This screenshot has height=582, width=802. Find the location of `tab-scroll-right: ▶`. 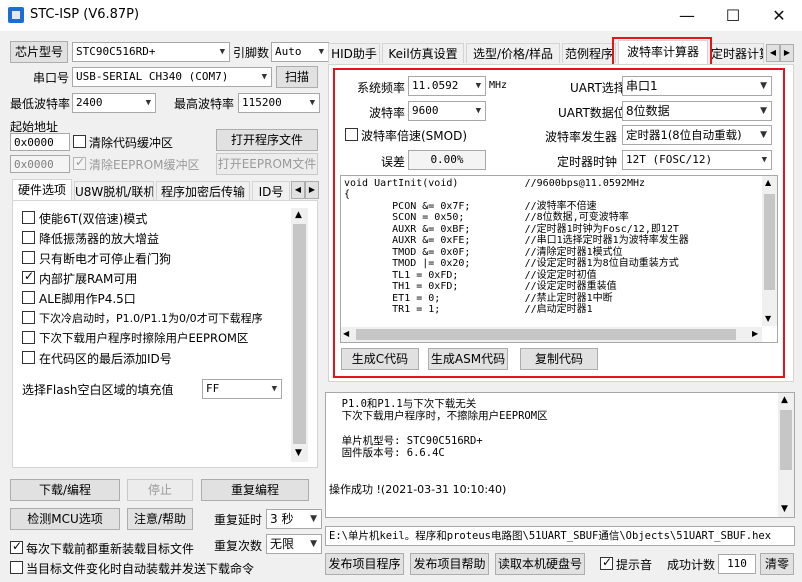

tab-scroll-right: ▶ is located at coordinates (312, 190).